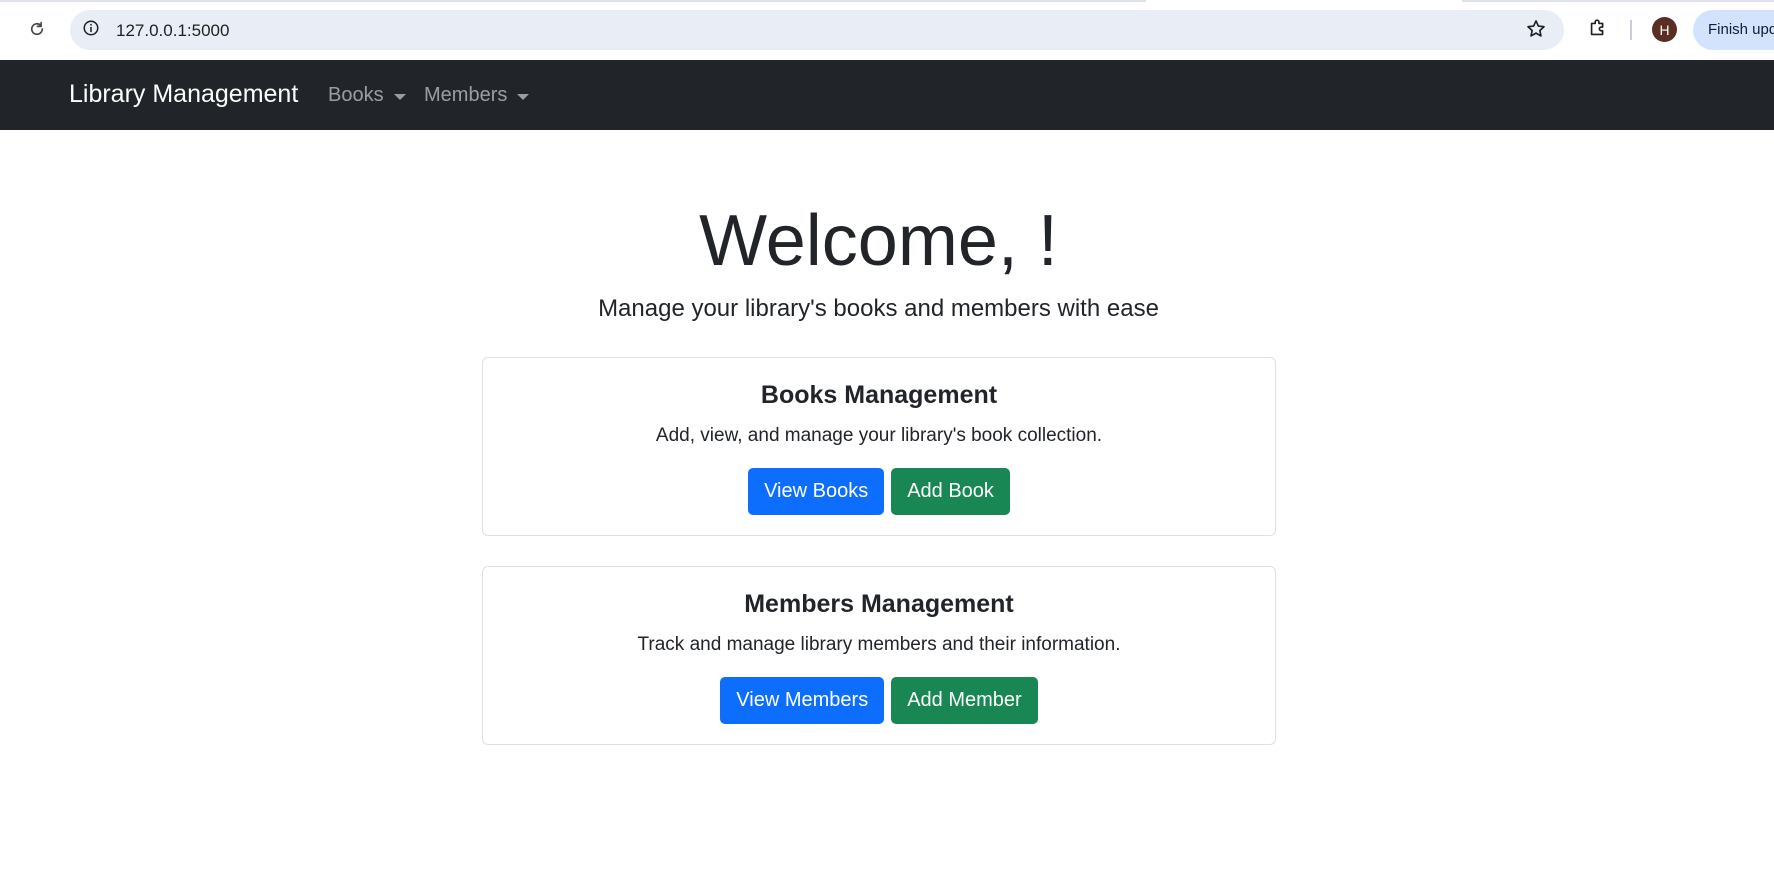 The width and height of the screenshot is (1774, 885). Describe the element at coordinates (879, 604) in the screenshot. I see `card-title: Members Management` at that location.